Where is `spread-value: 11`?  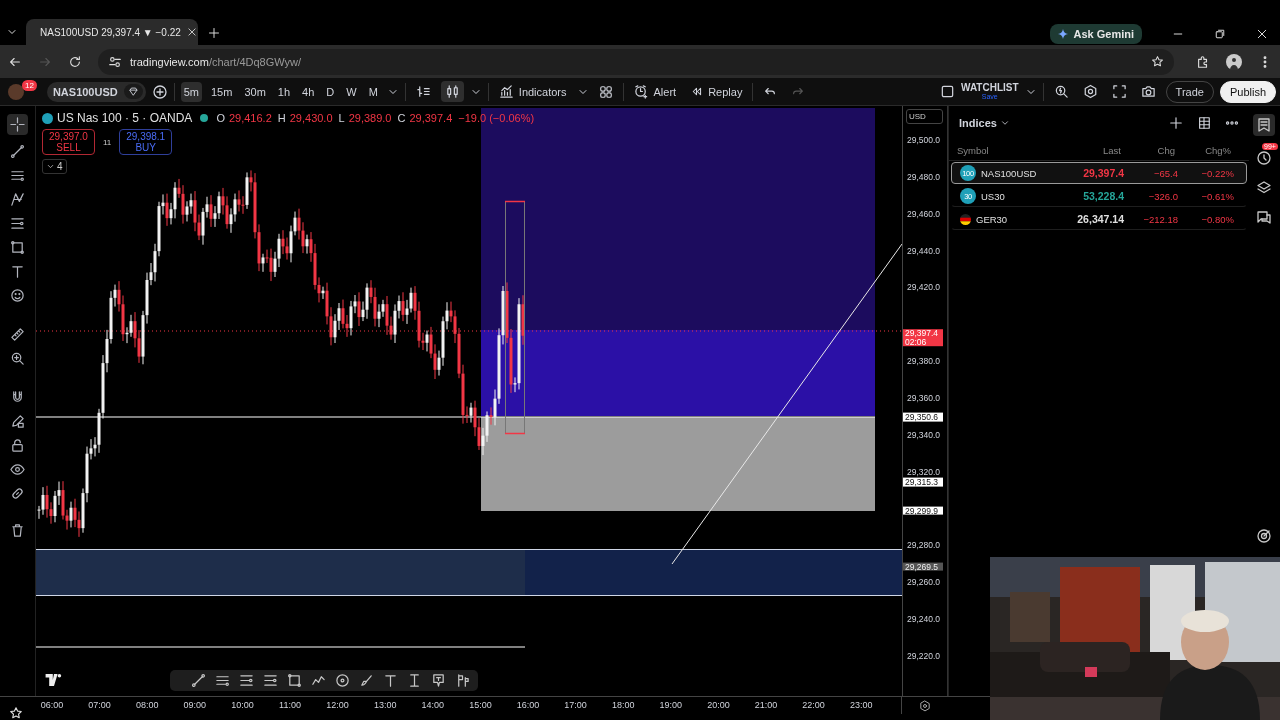
spread-value: 11 is located at coordinates (107, 142).